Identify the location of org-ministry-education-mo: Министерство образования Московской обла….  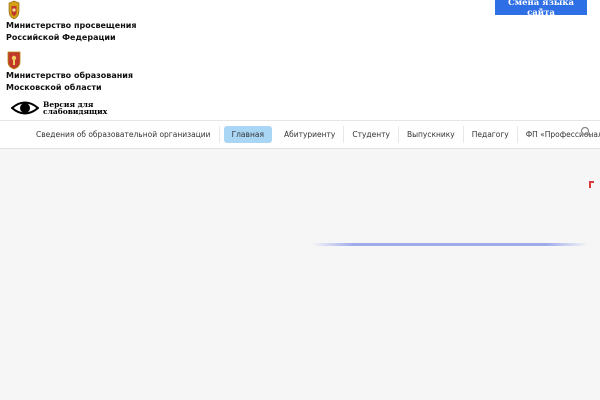
(69, 71).